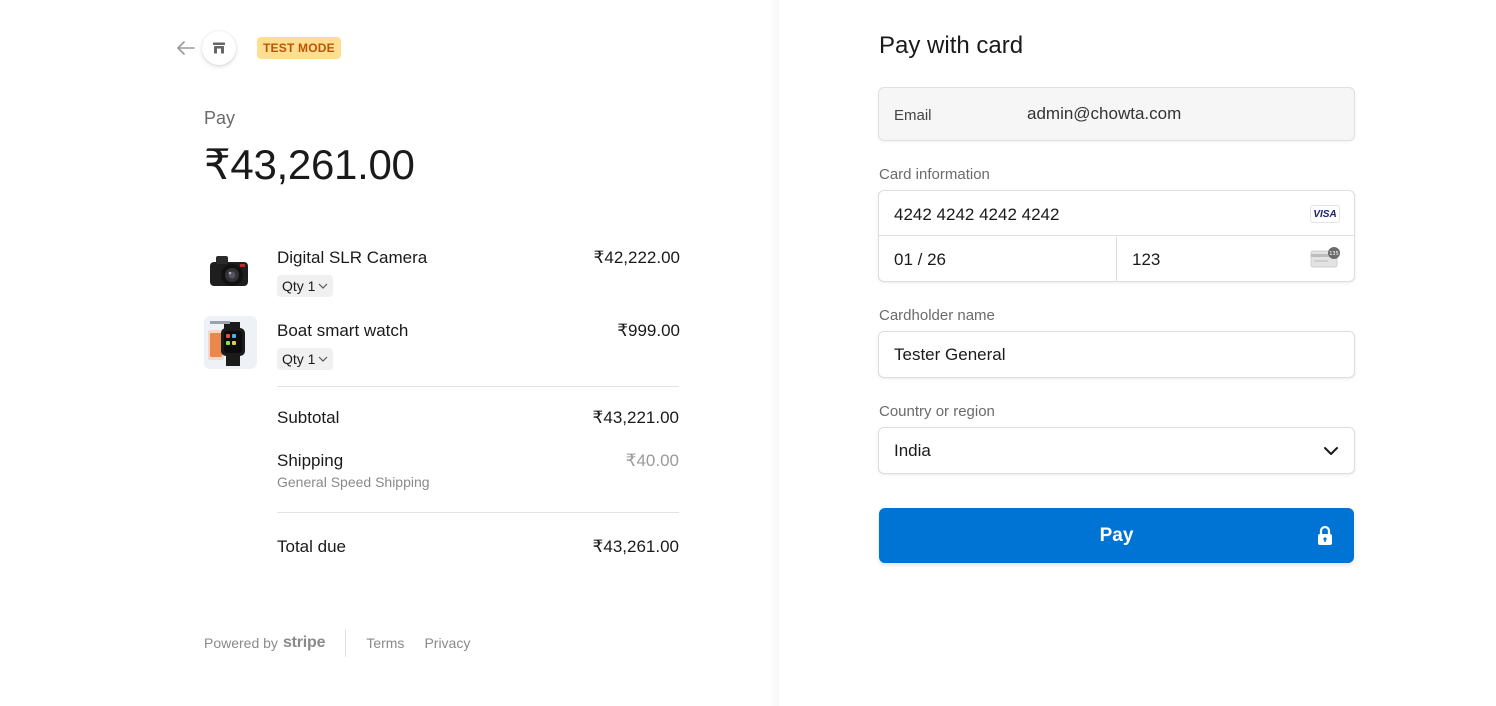  I want to click on card-cvc-value: 123, so click(1146, 259).